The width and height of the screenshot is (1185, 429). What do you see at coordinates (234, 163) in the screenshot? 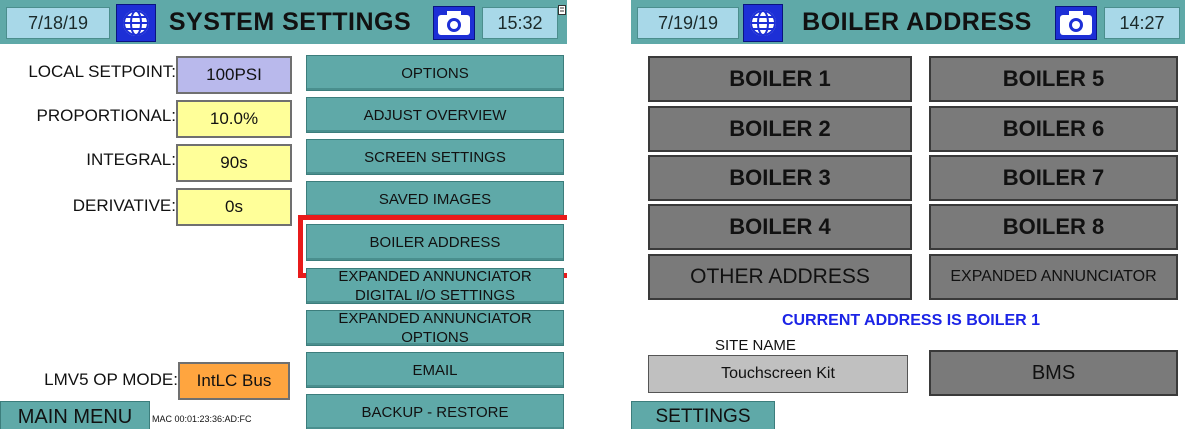
I see `integral-field: 90s` at bounding box center [234, 163].